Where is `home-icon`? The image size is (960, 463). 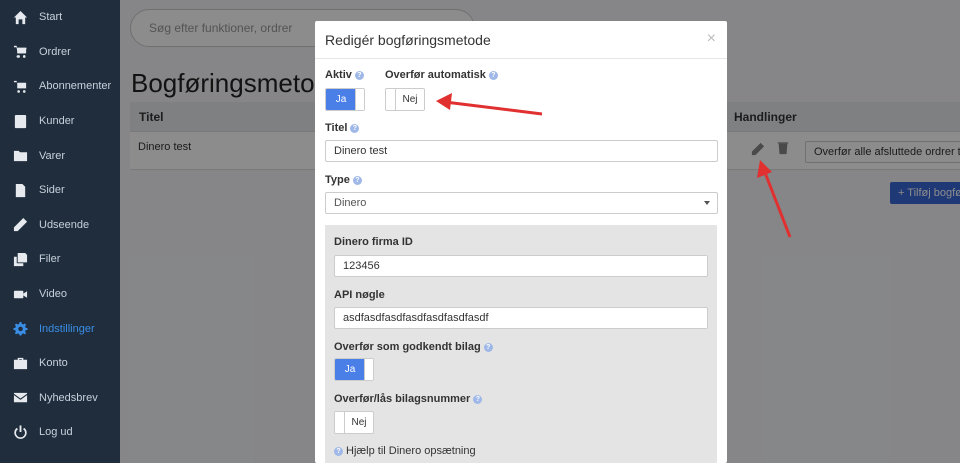 home-icon is located at coordinates (20, 17).